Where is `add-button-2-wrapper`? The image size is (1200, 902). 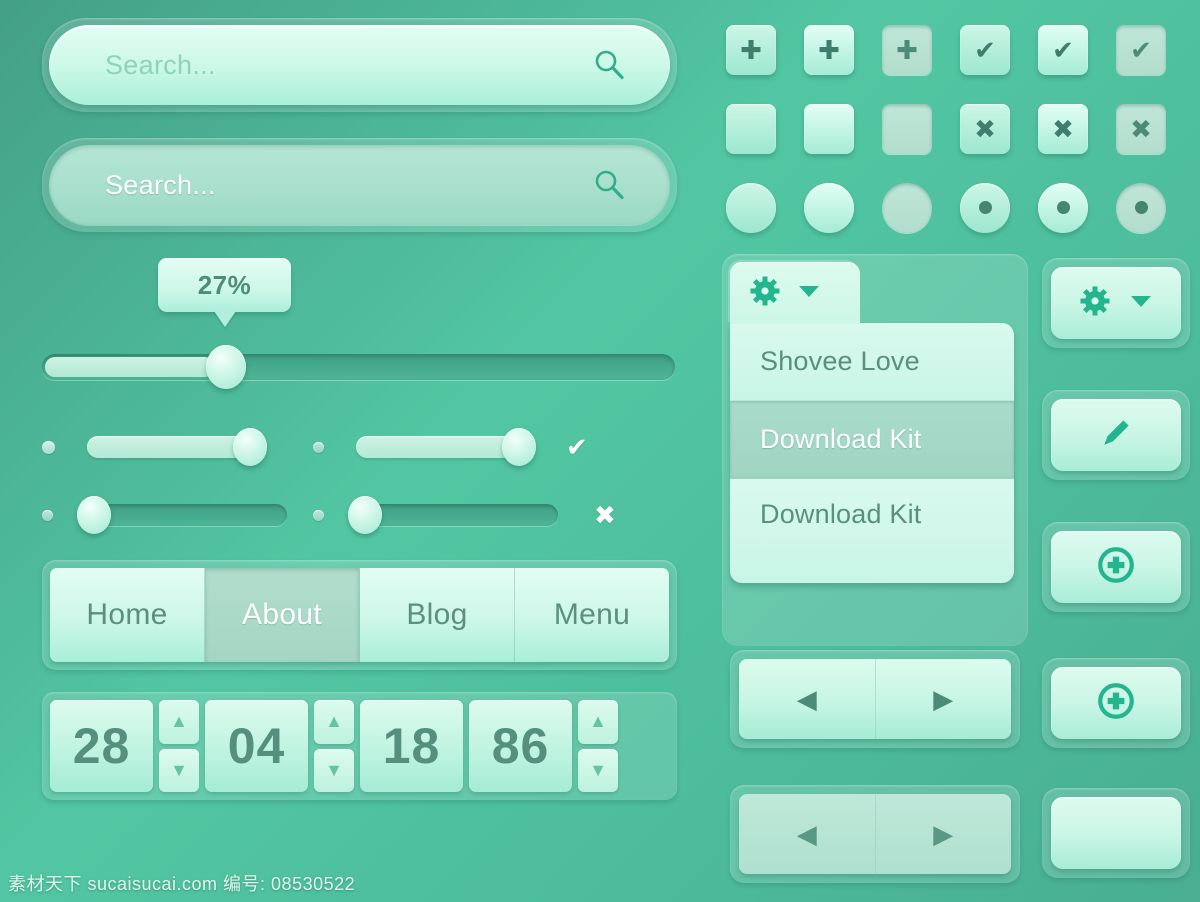 add-button-2-wrapper is located at coordinates (1116, 703).